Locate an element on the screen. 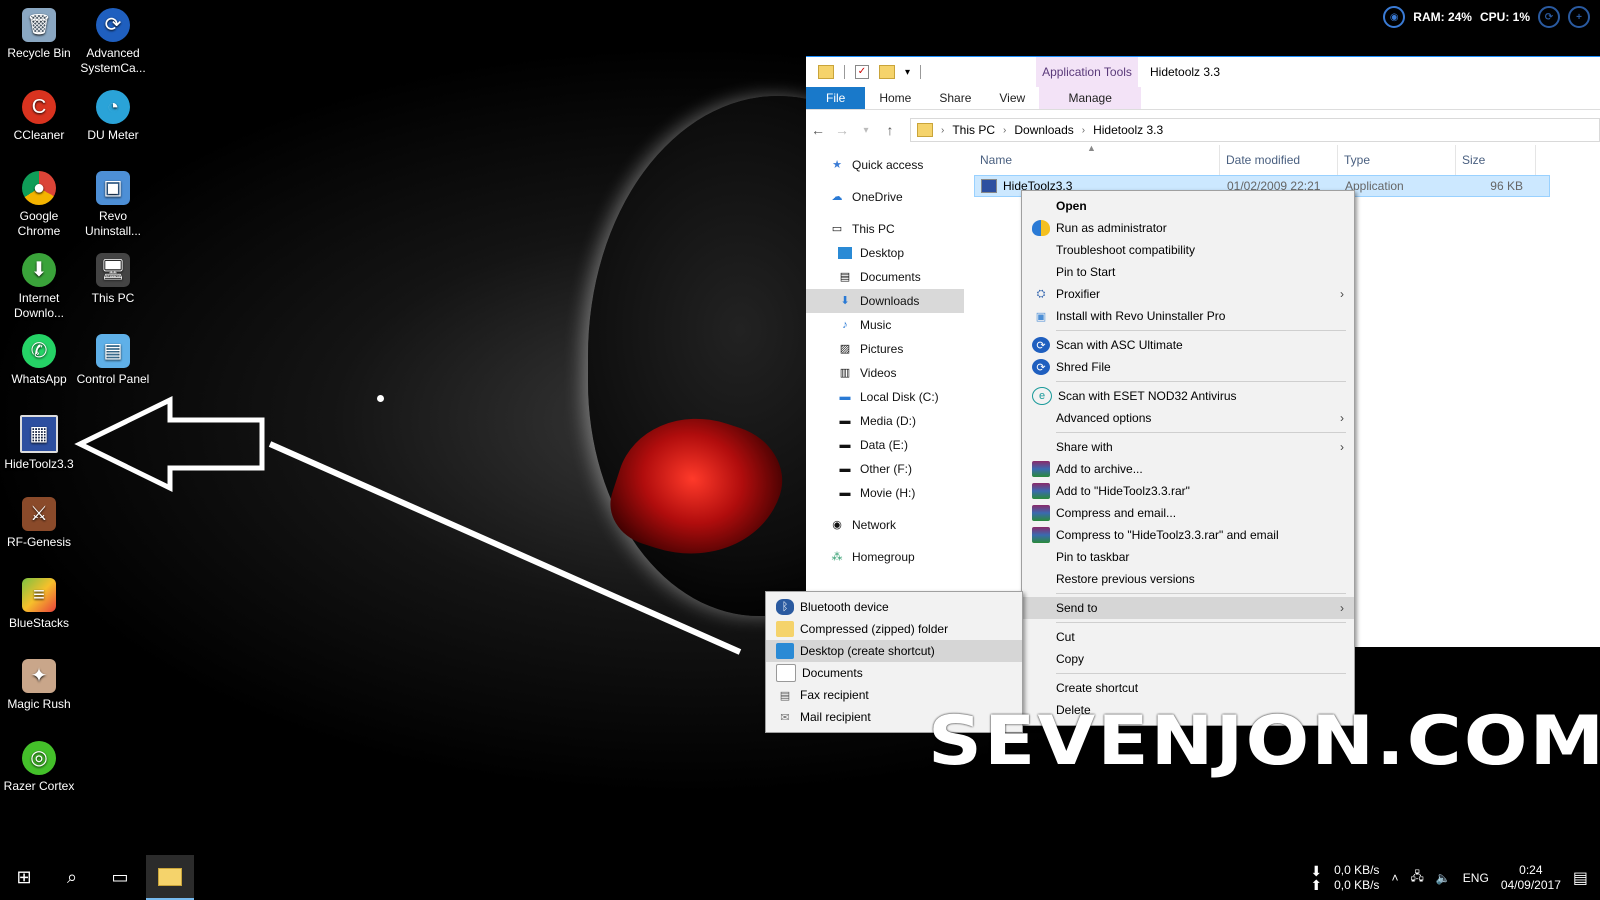 The image size is (1600, 900). menu-restore-previous-versions: Restore previous versions is located at coordinates (1188, 579).